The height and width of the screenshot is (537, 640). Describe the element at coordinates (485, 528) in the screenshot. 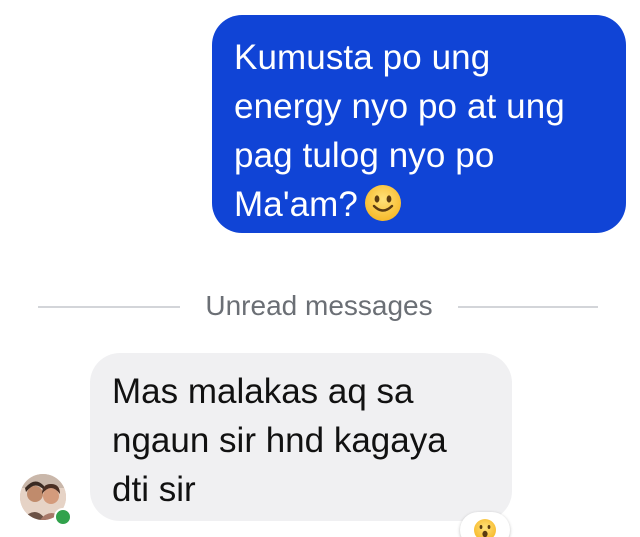

I see `surprised-face-icon` at that location.